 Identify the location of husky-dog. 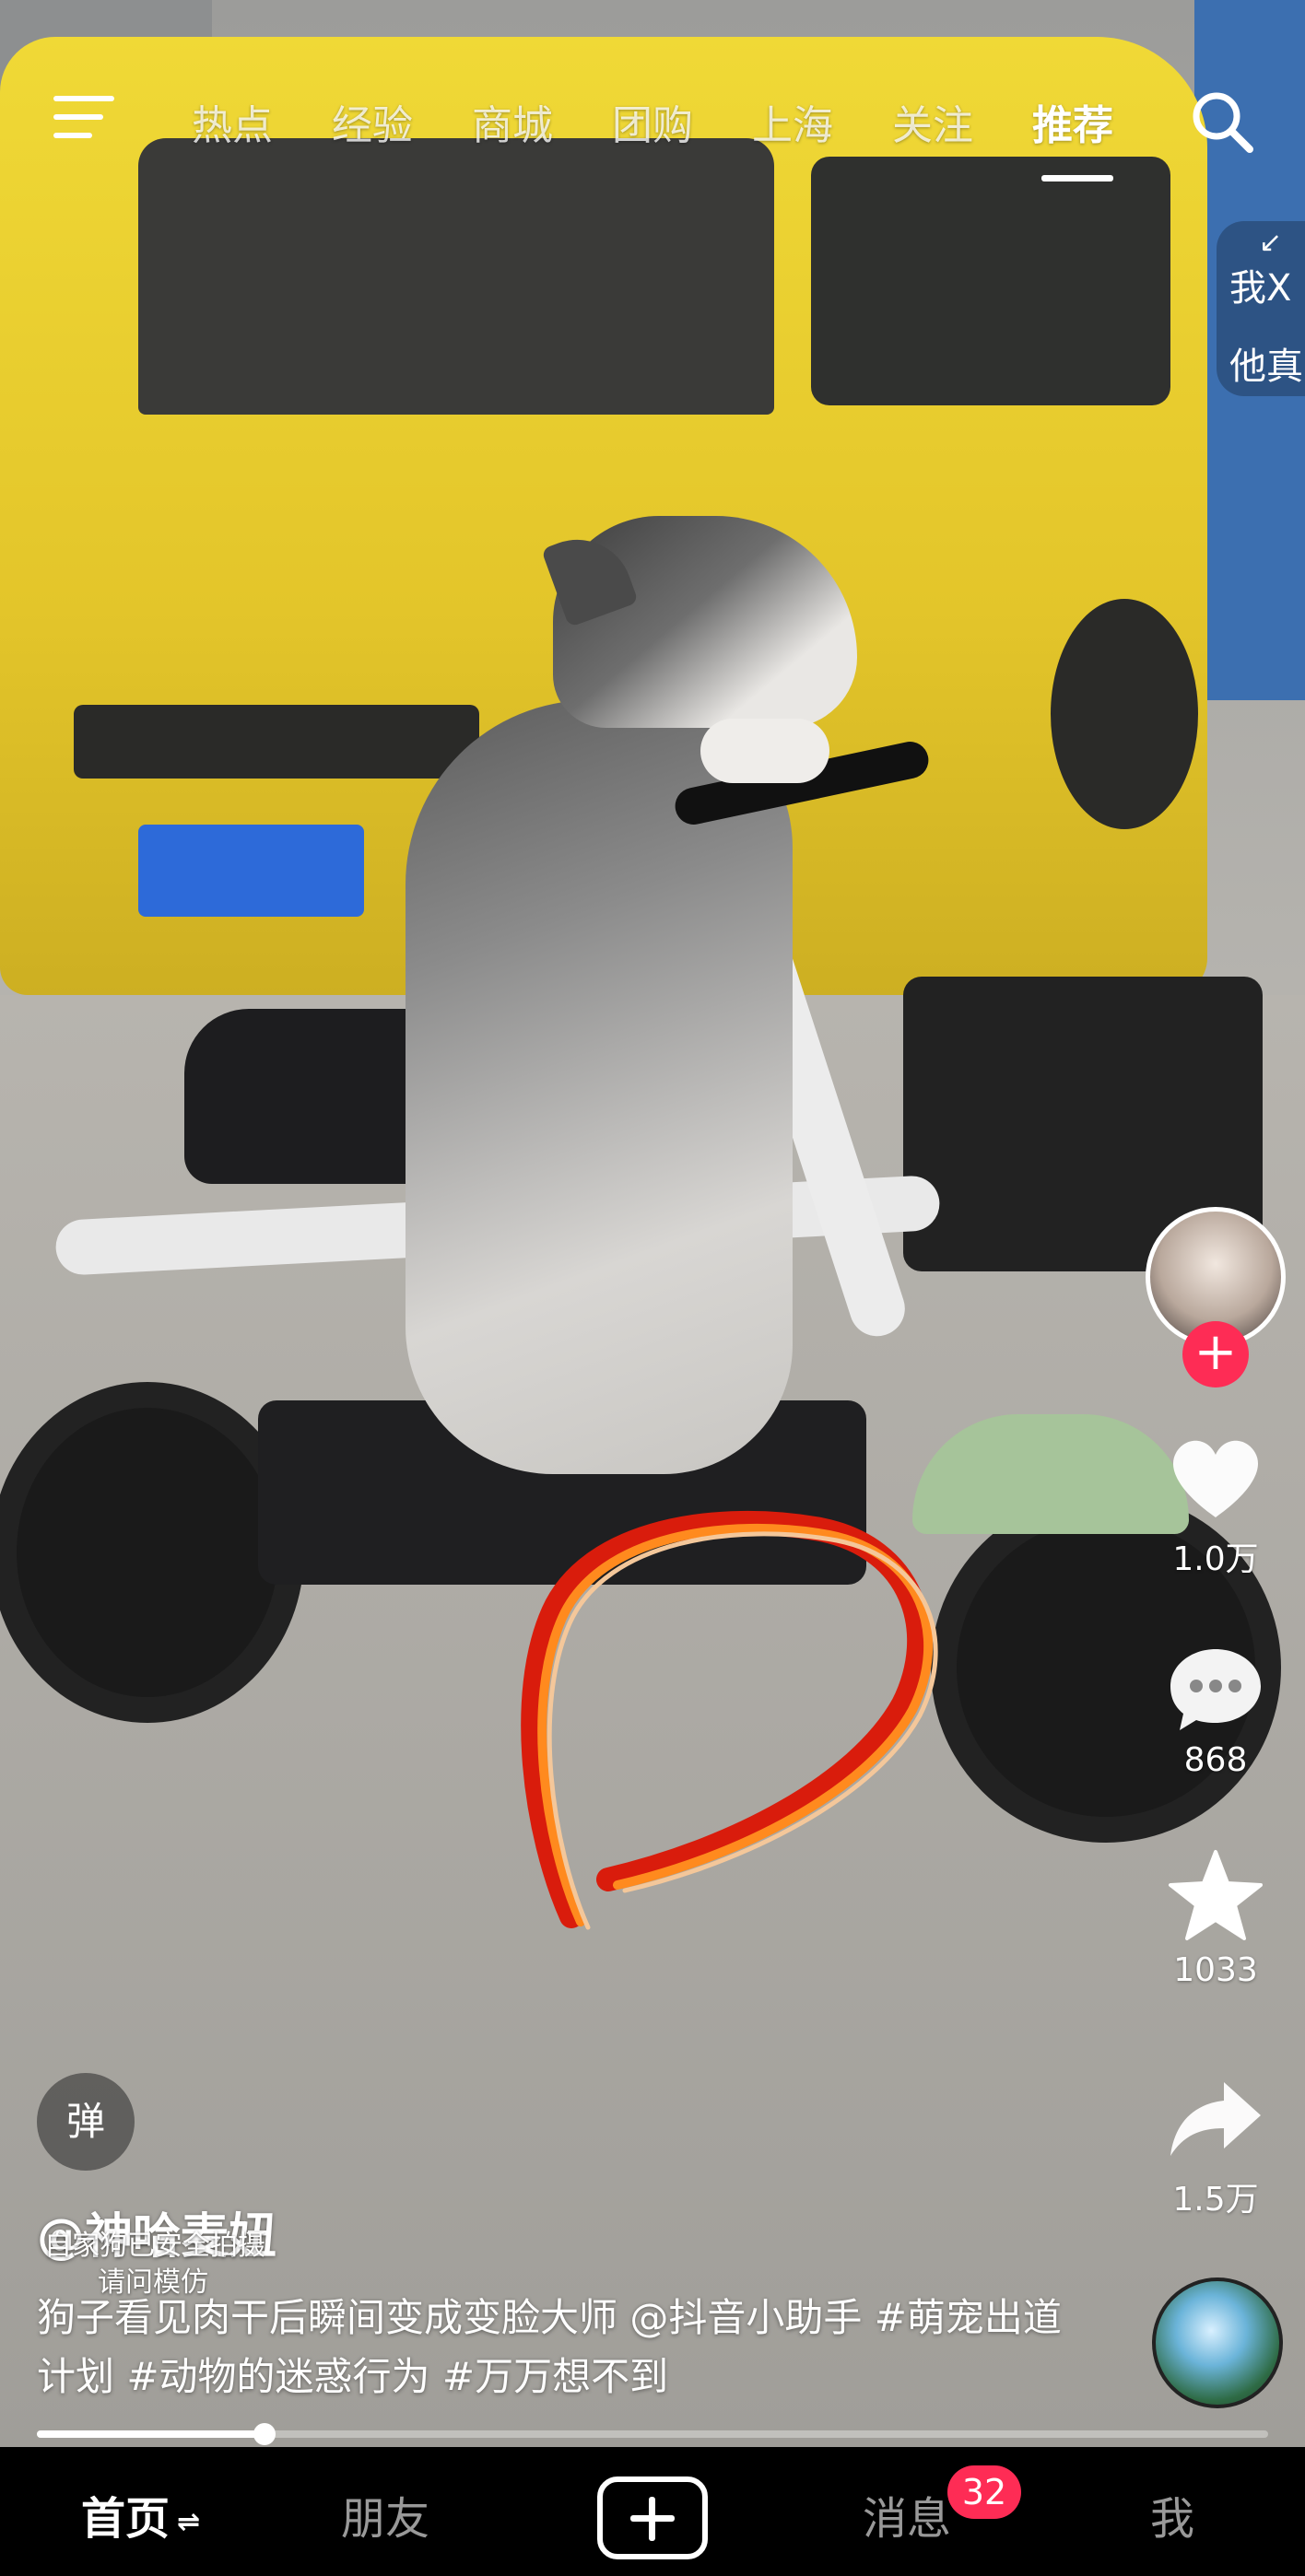
(600, 1087).